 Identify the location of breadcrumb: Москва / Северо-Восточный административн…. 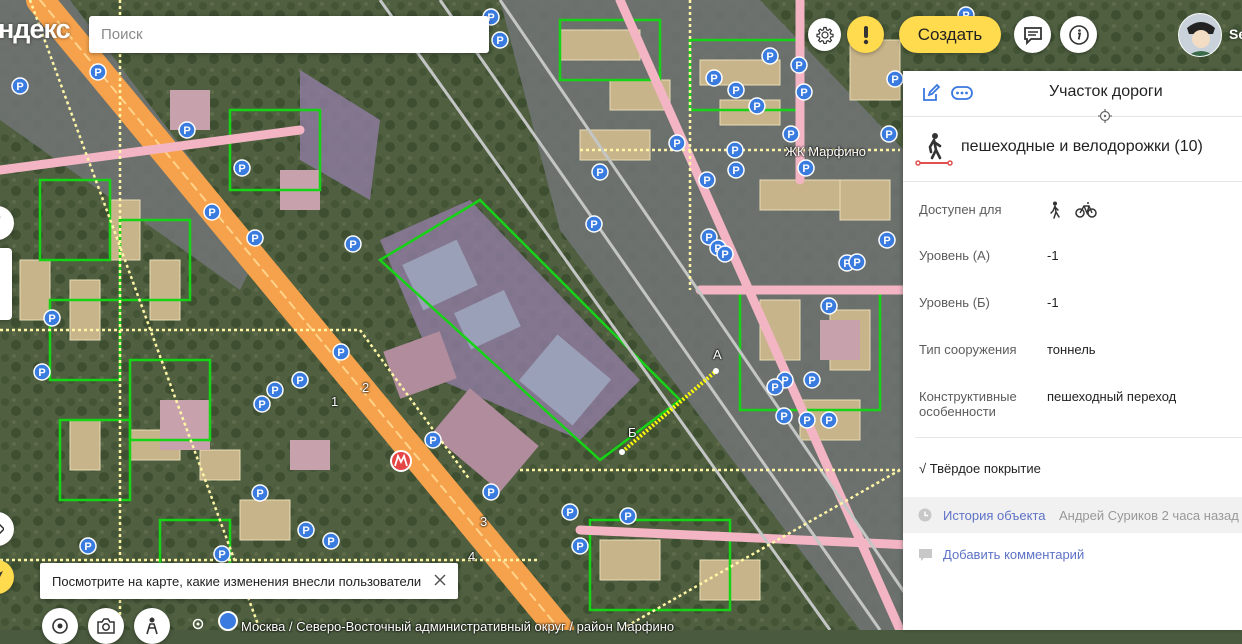
(457, 626).